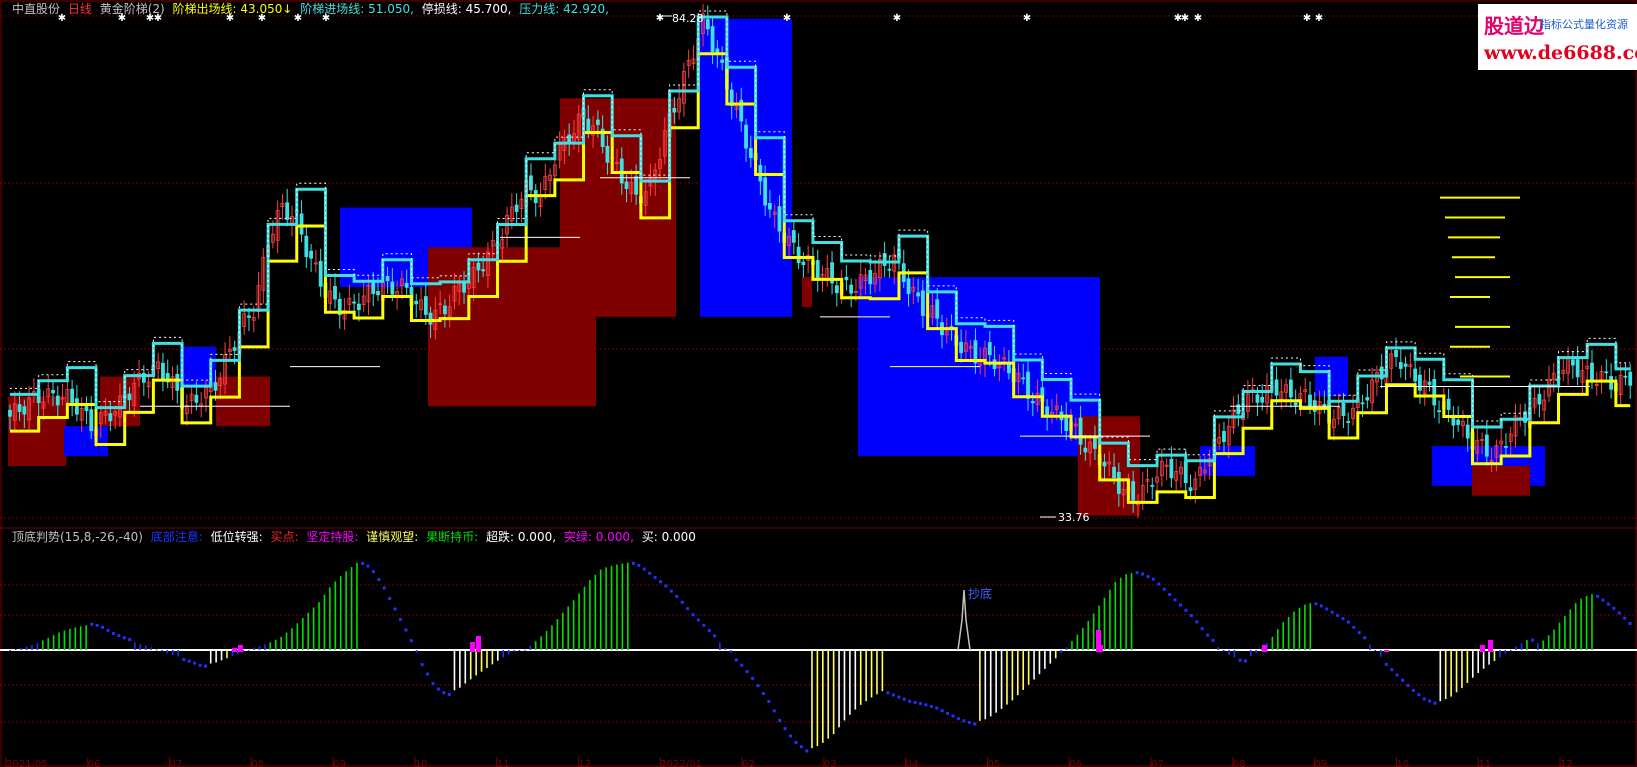  Describe the element at coordinates (266, 9) in the screenshot. I see `exit-line-value: 43.050↓` at that location.